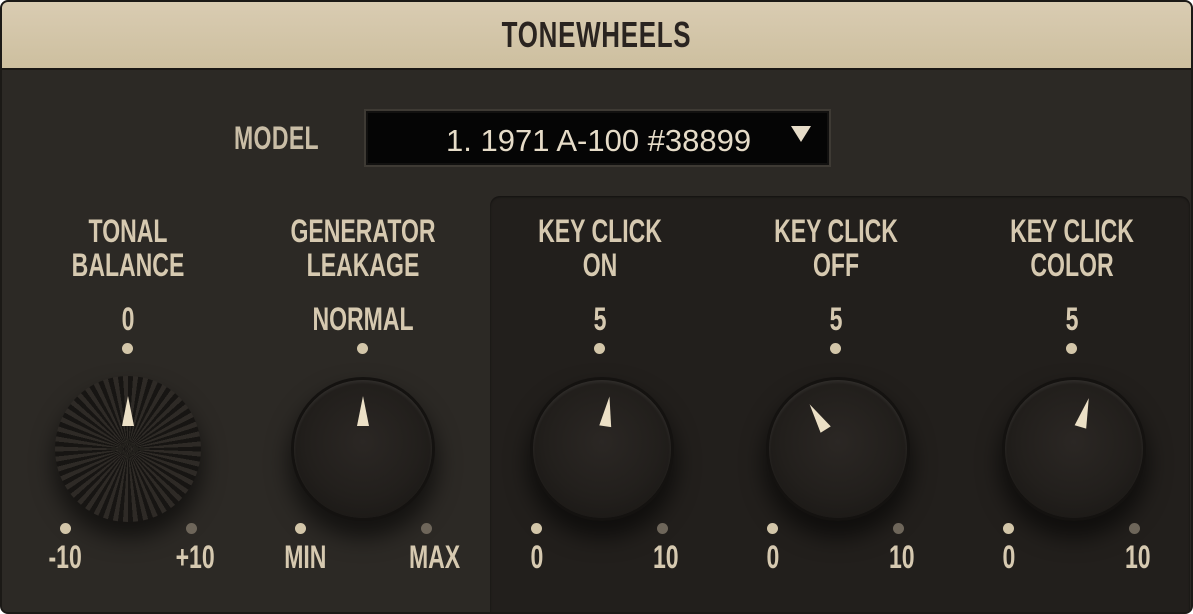 Image resolution: width=1193 pixels, height=614 pixels. I want to click on key-click-off-knob, so click(838, 449).